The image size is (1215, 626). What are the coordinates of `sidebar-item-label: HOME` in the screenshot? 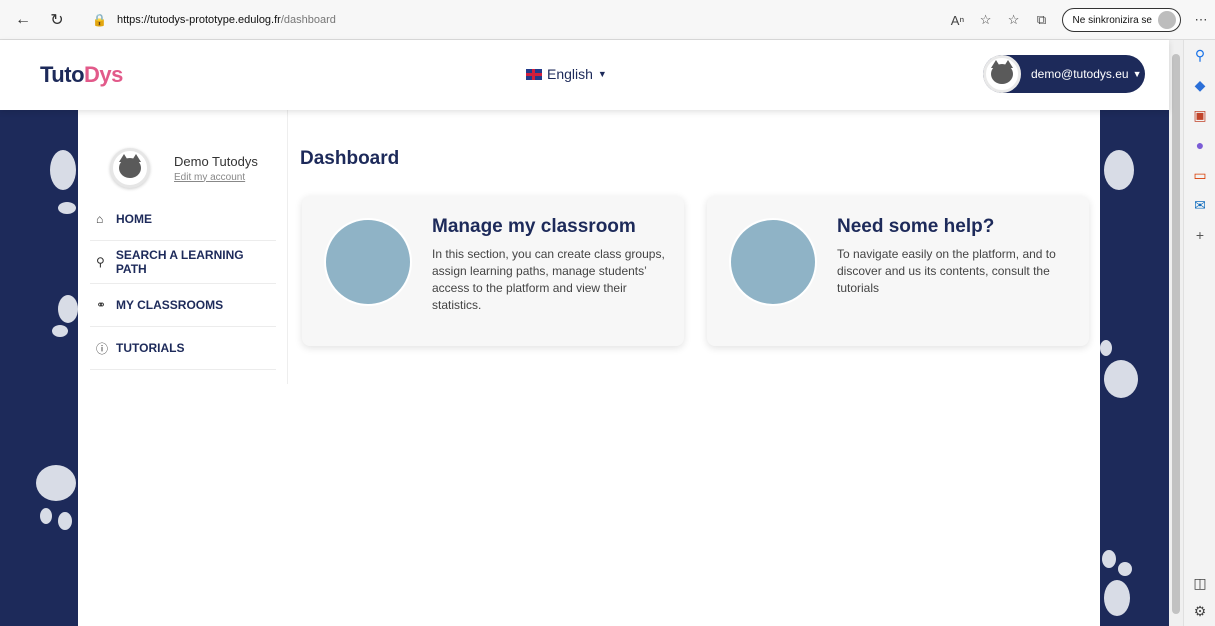 It's located at (134, 219).